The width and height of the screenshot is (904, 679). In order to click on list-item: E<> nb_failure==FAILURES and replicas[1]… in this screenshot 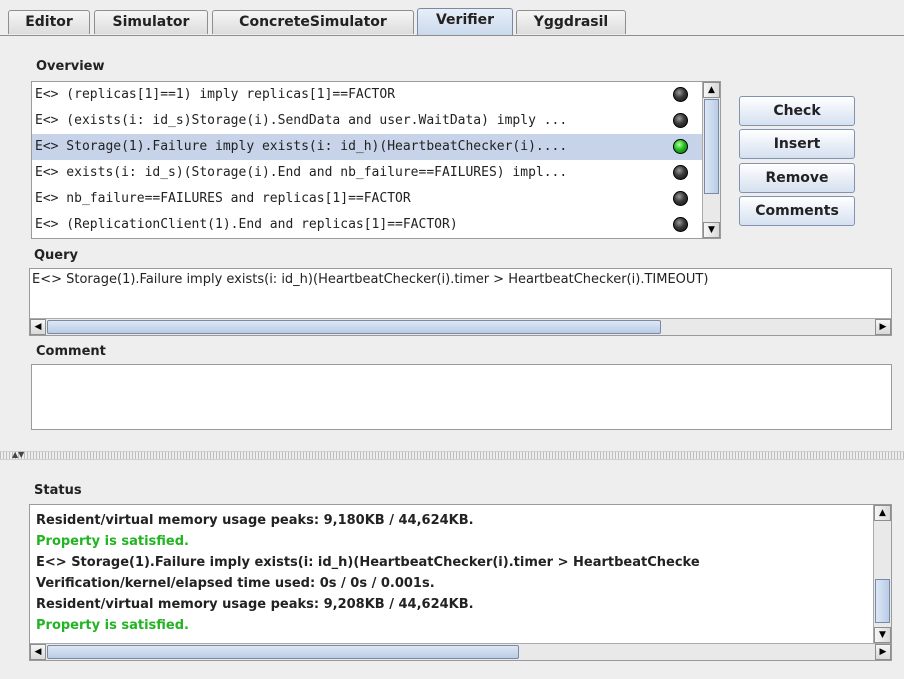, I will do `click(367, 199)`.